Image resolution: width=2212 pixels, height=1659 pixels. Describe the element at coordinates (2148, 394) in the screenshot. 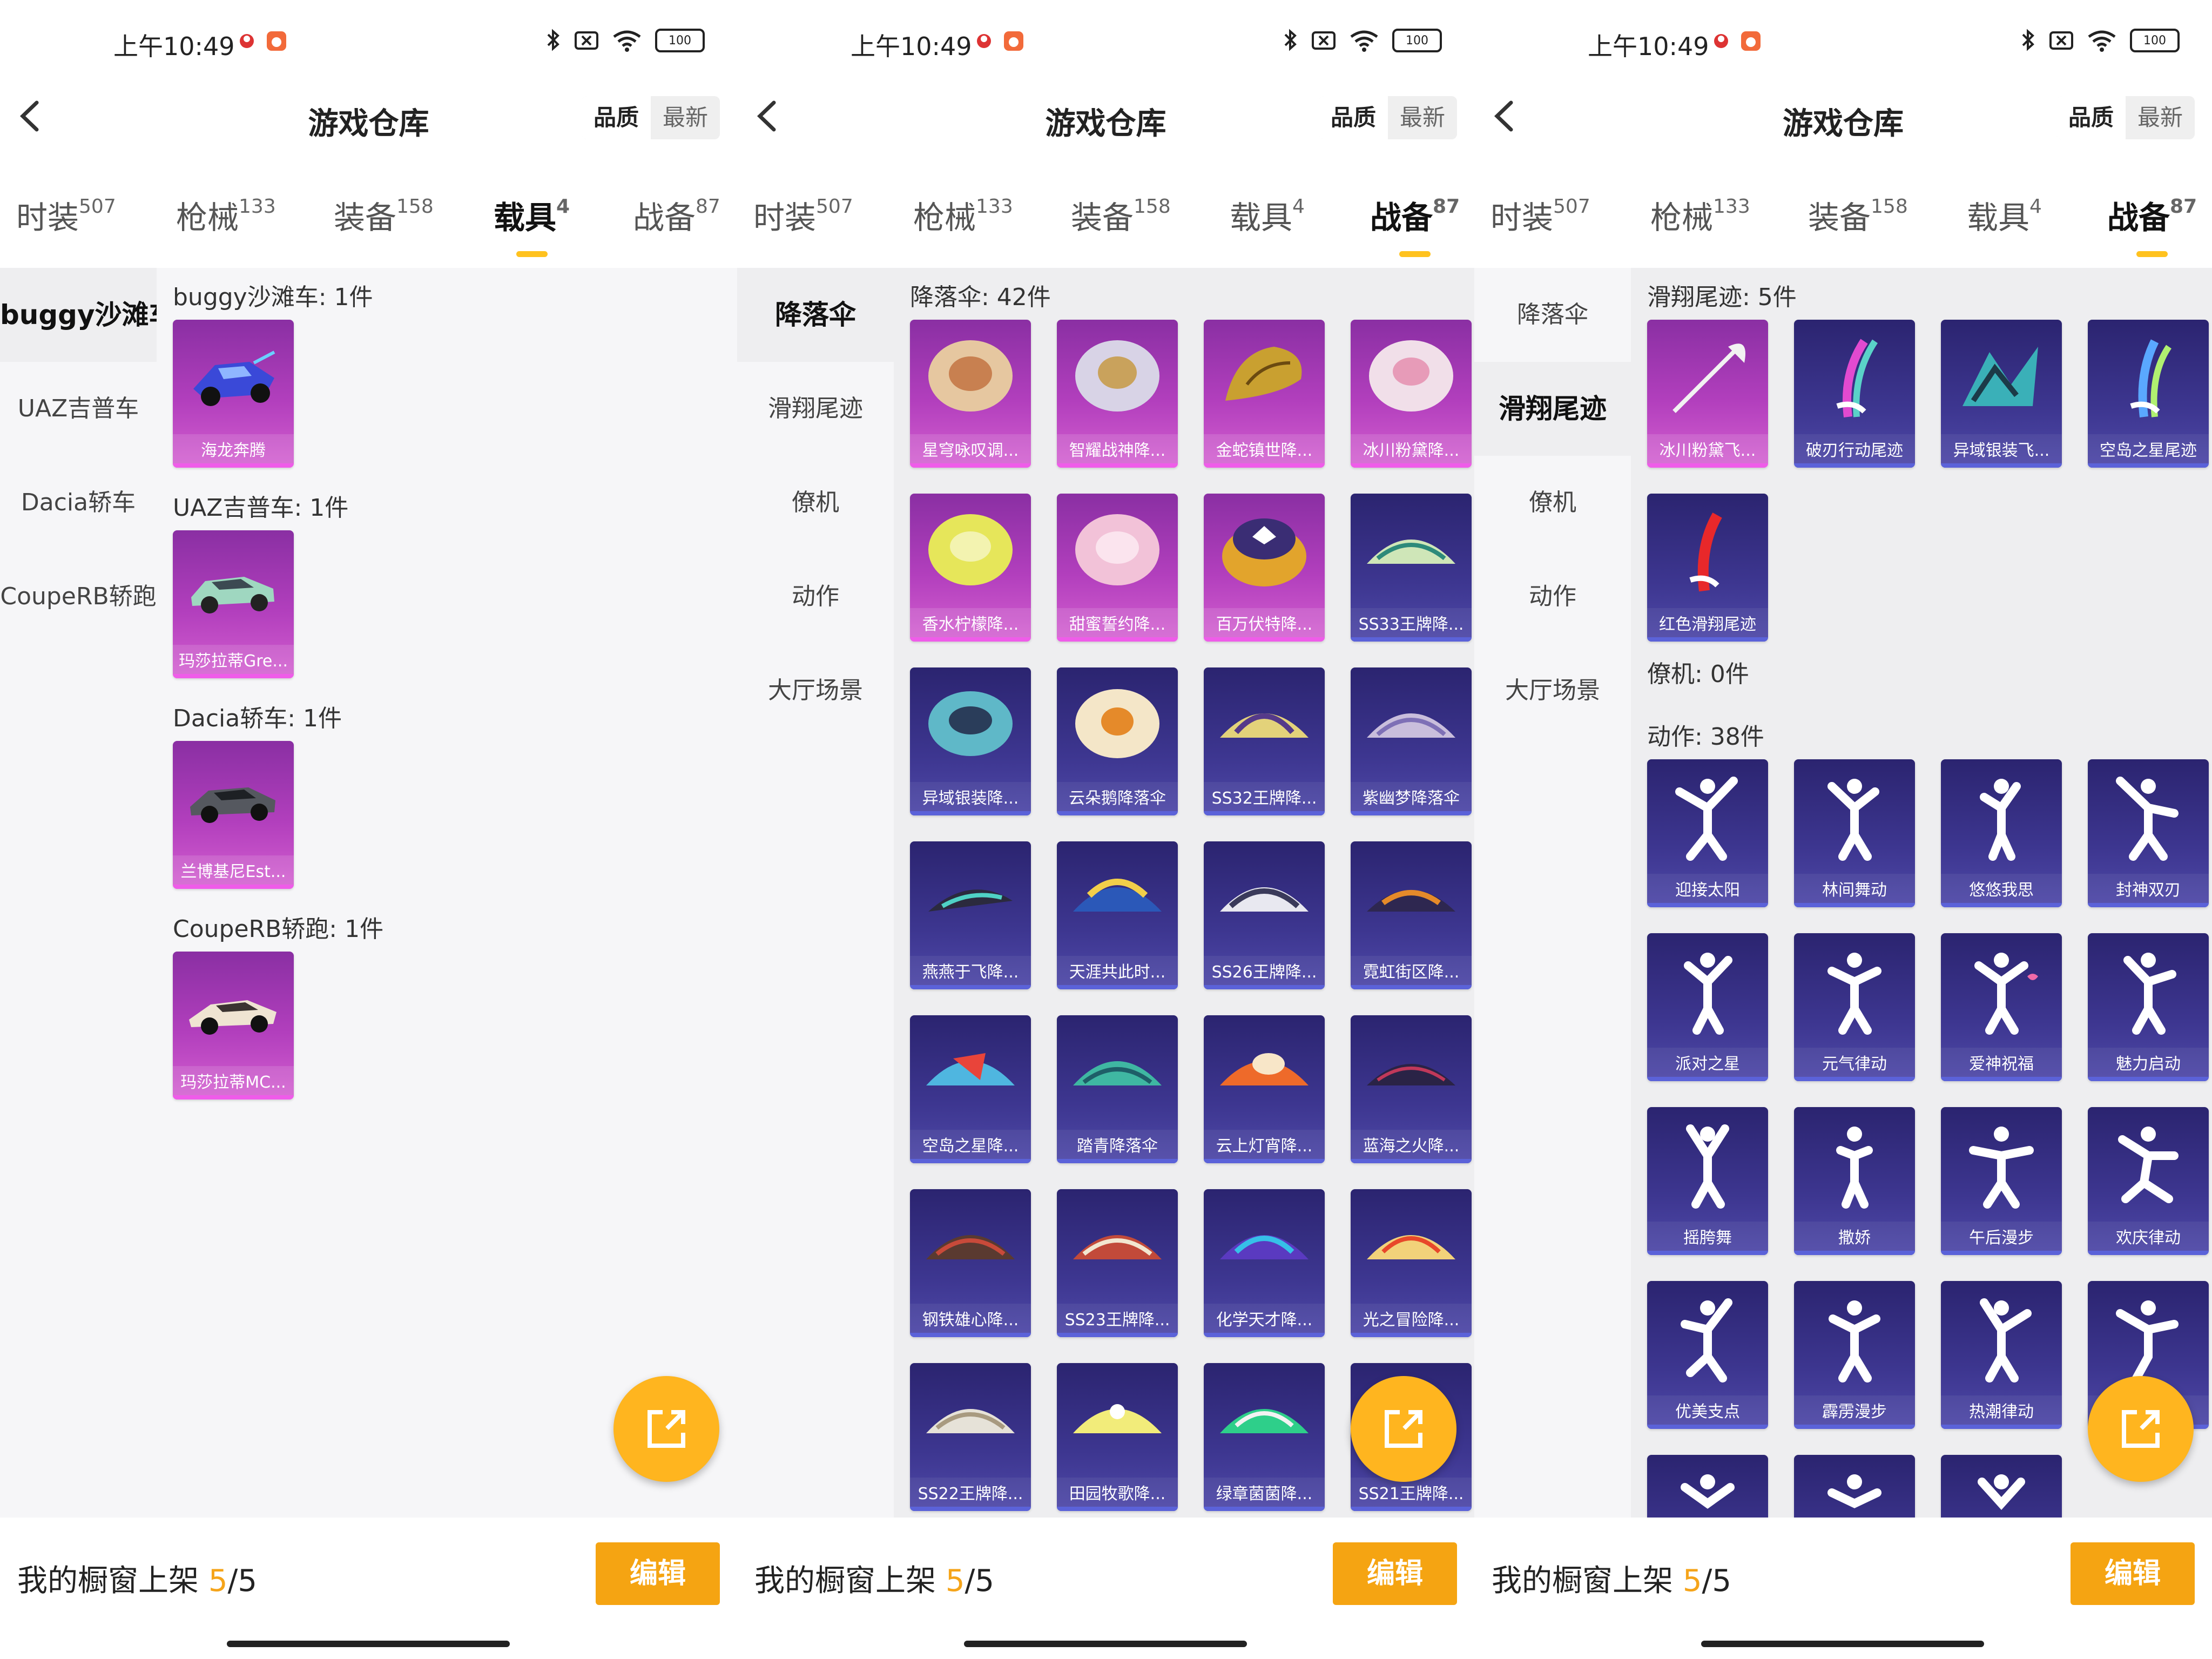

I see `trail-card: 空岛之星尾迹` at that location.